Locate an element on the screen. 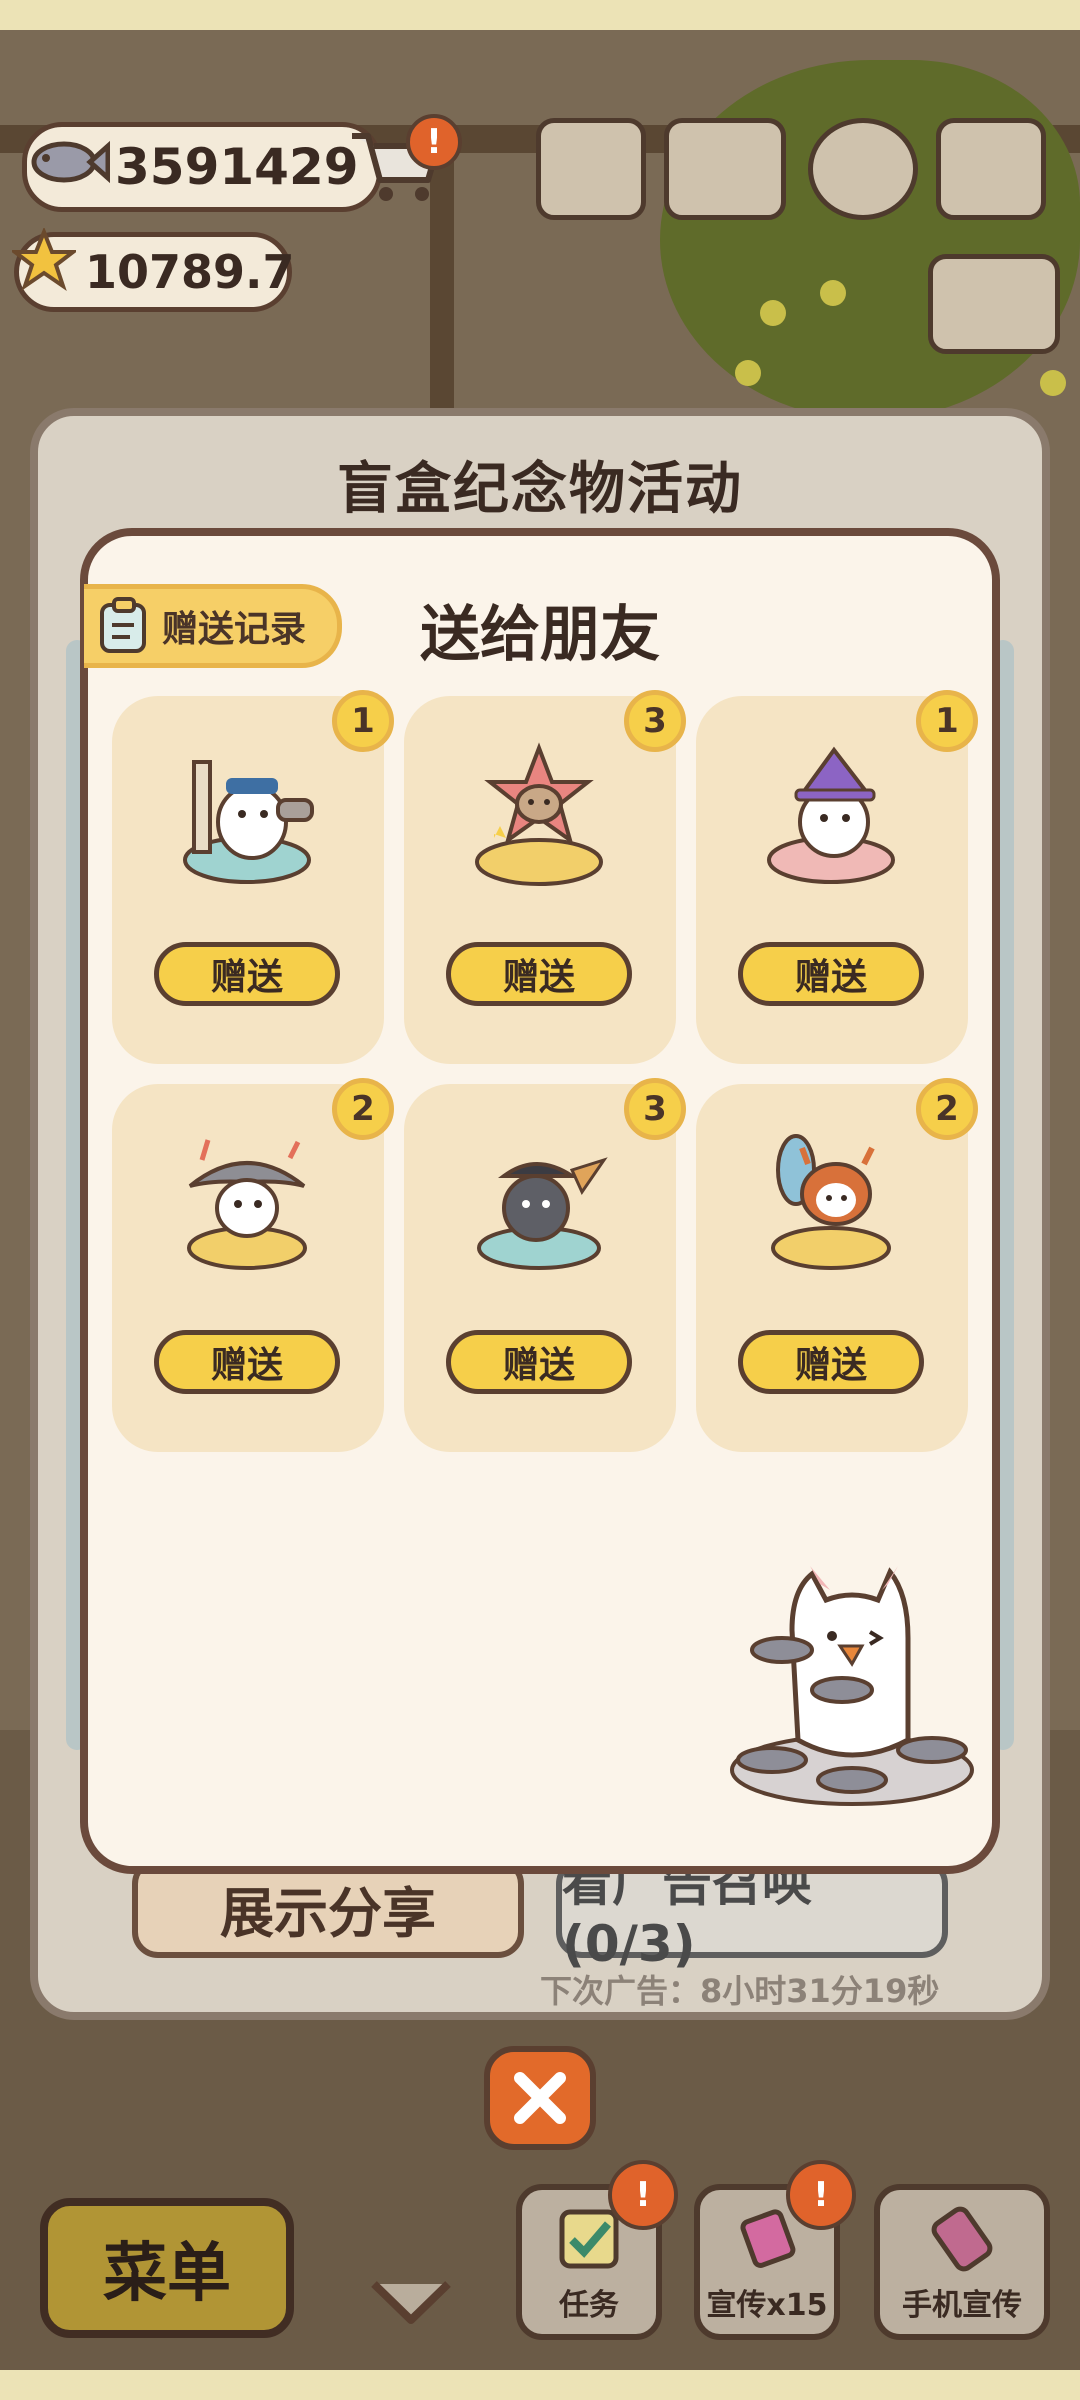 The width and height of the screenshot is (1080, 2400). witch-cat-figure-icon is located at coordinates (831, 815).